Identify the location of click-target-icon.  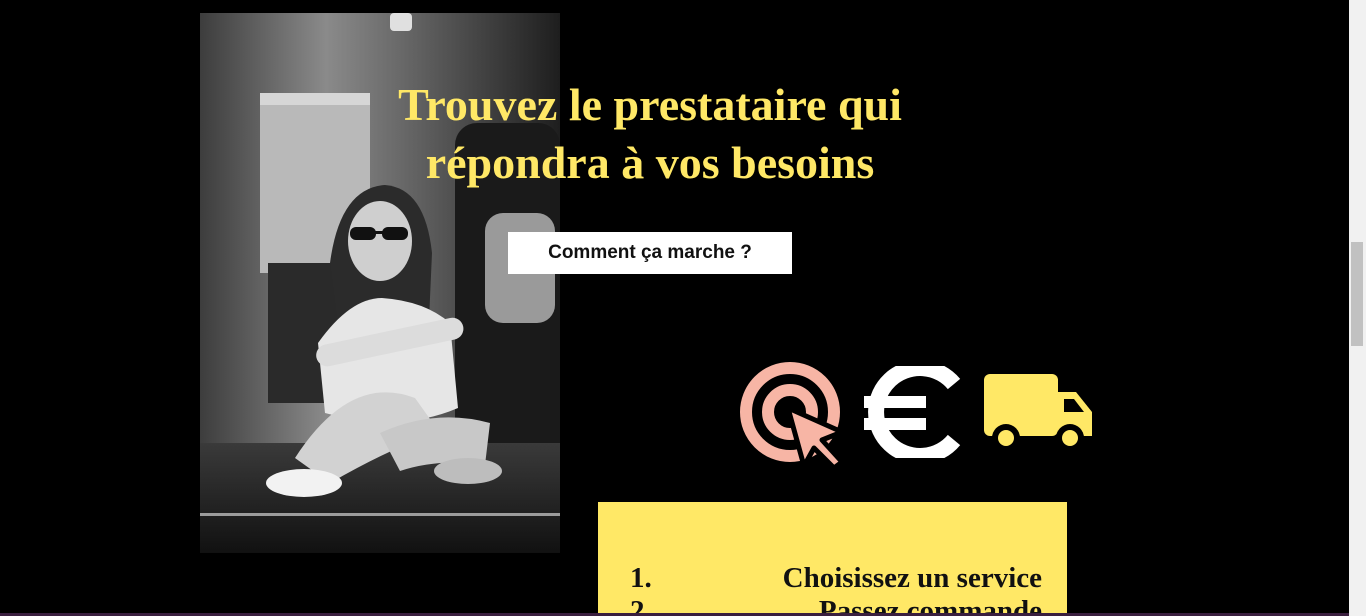
(791, 415).